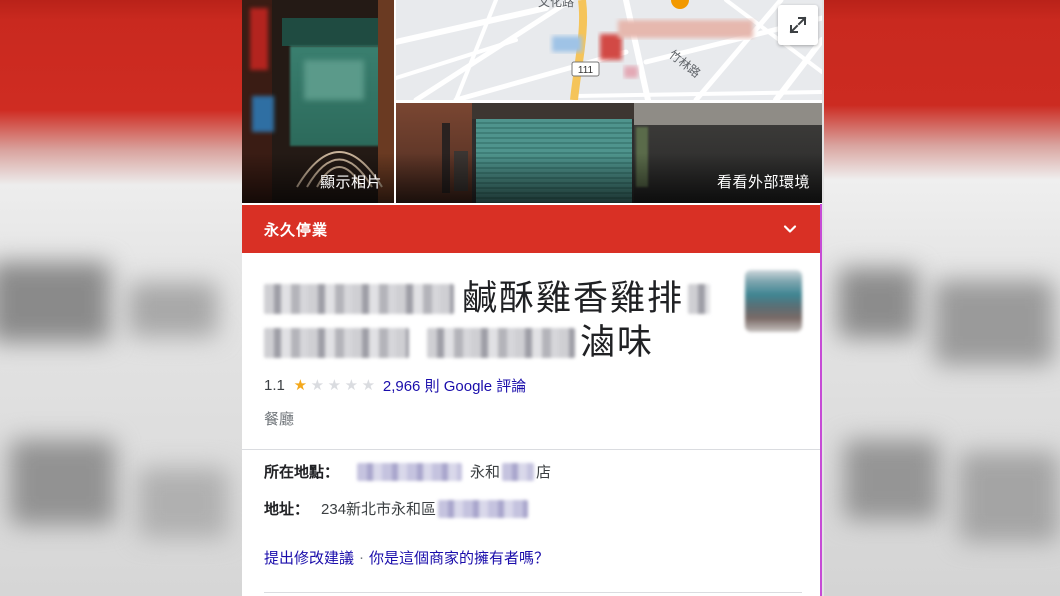 The image size is (1060, 596). I want to click on reviews-link: 2,966 則 Google 評論, so click(454, 385).